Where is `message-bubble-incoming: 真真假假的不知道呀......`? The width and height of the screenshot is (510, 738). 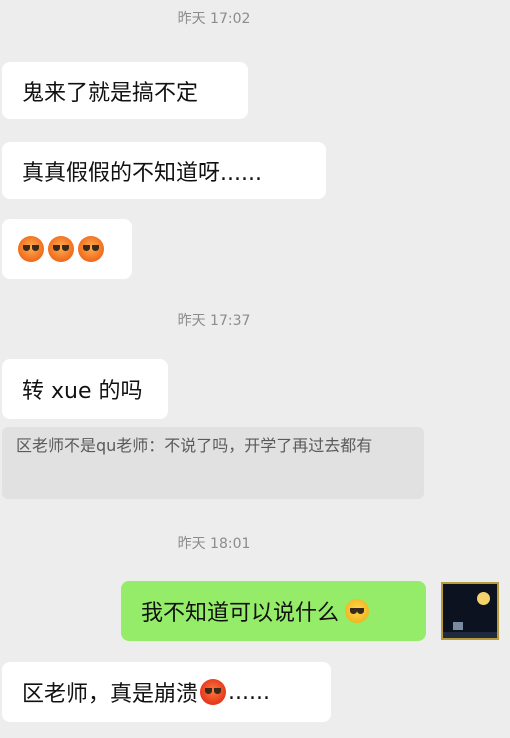
message-bubble-incoming: 真真假假的不知道呀...... is located at coordinates (164, 170).